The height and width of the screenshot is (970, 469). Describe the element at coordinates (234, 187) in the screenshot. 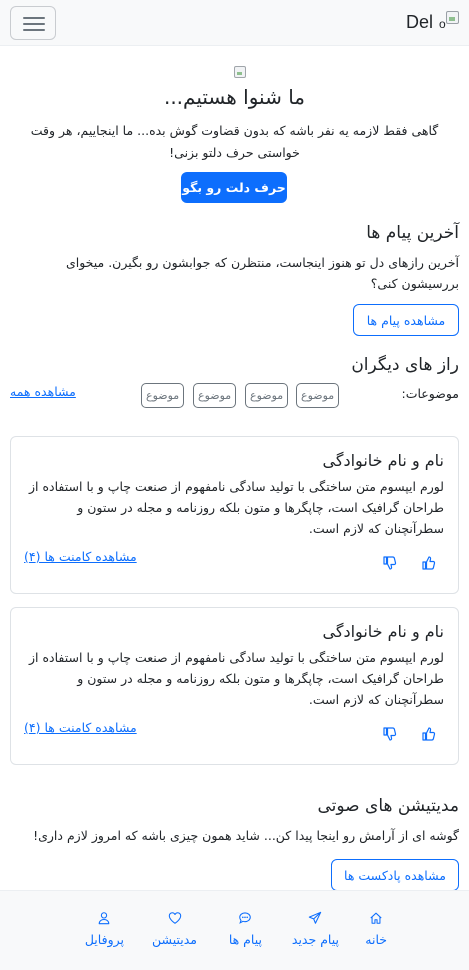

I see `share-feelings-button: حرف دلت رو بگو` at that location.